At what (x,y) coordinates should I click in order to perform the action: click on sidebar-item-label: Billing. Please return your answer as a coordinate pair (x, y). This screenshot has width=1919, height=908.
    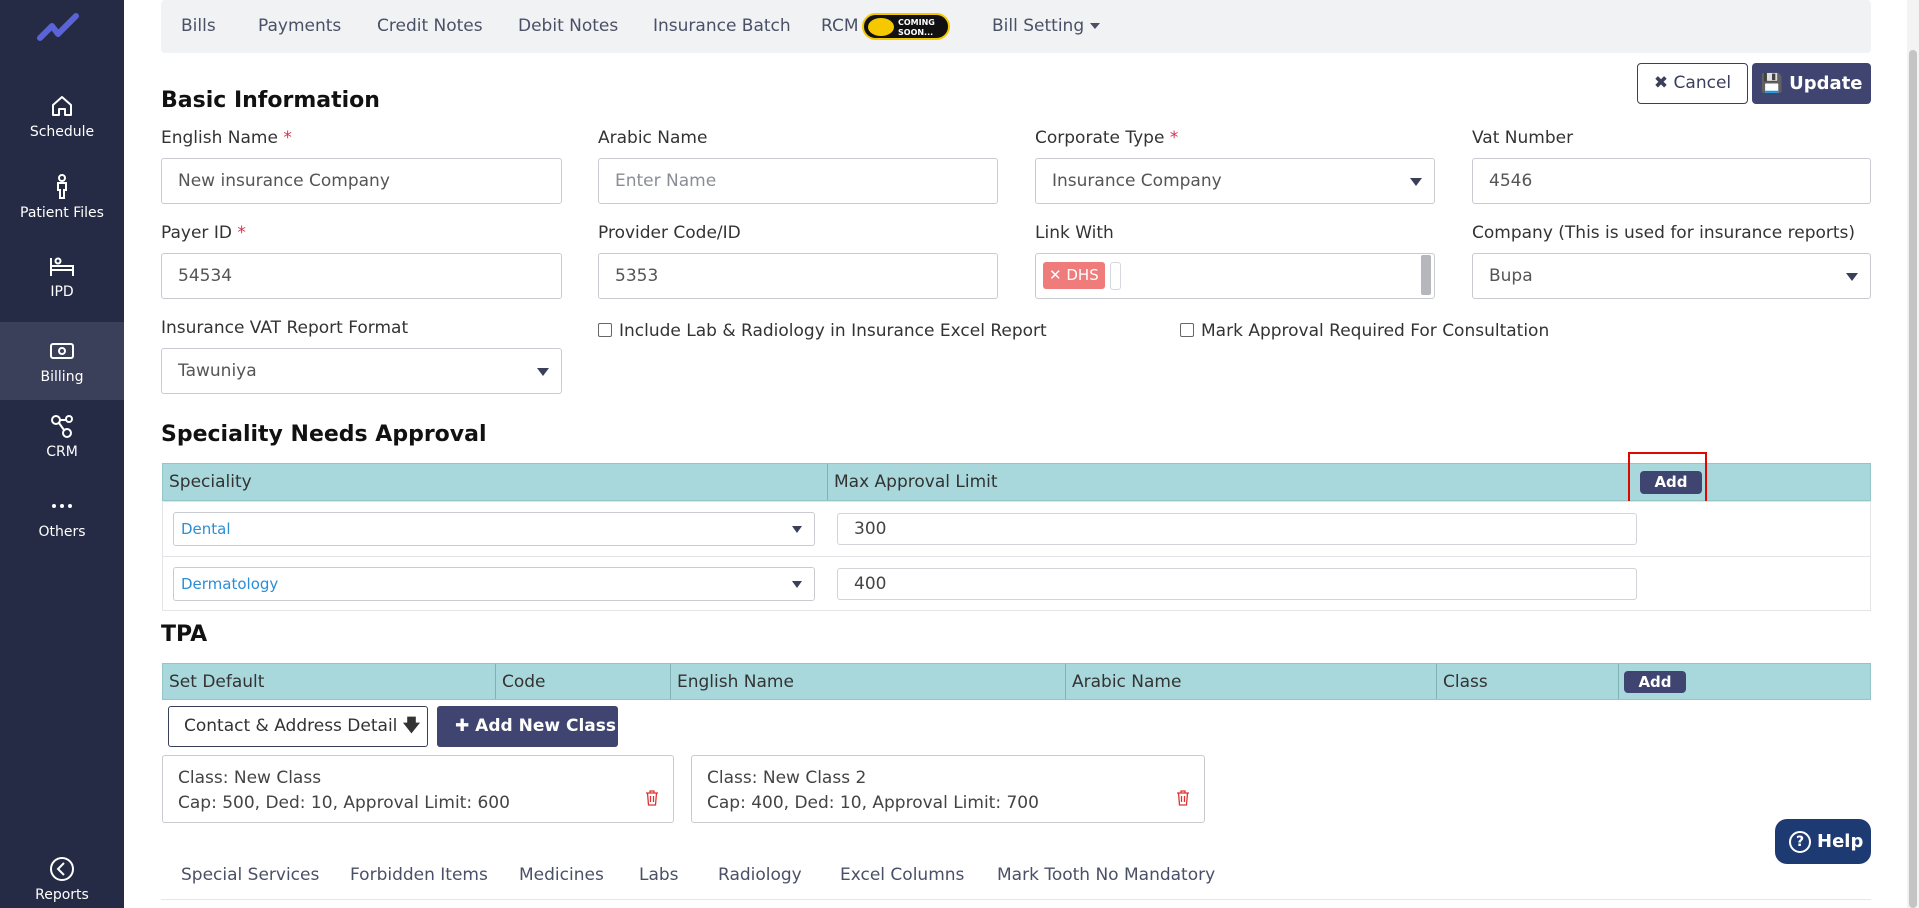
    Looking at the image, I should click on (62, 377).